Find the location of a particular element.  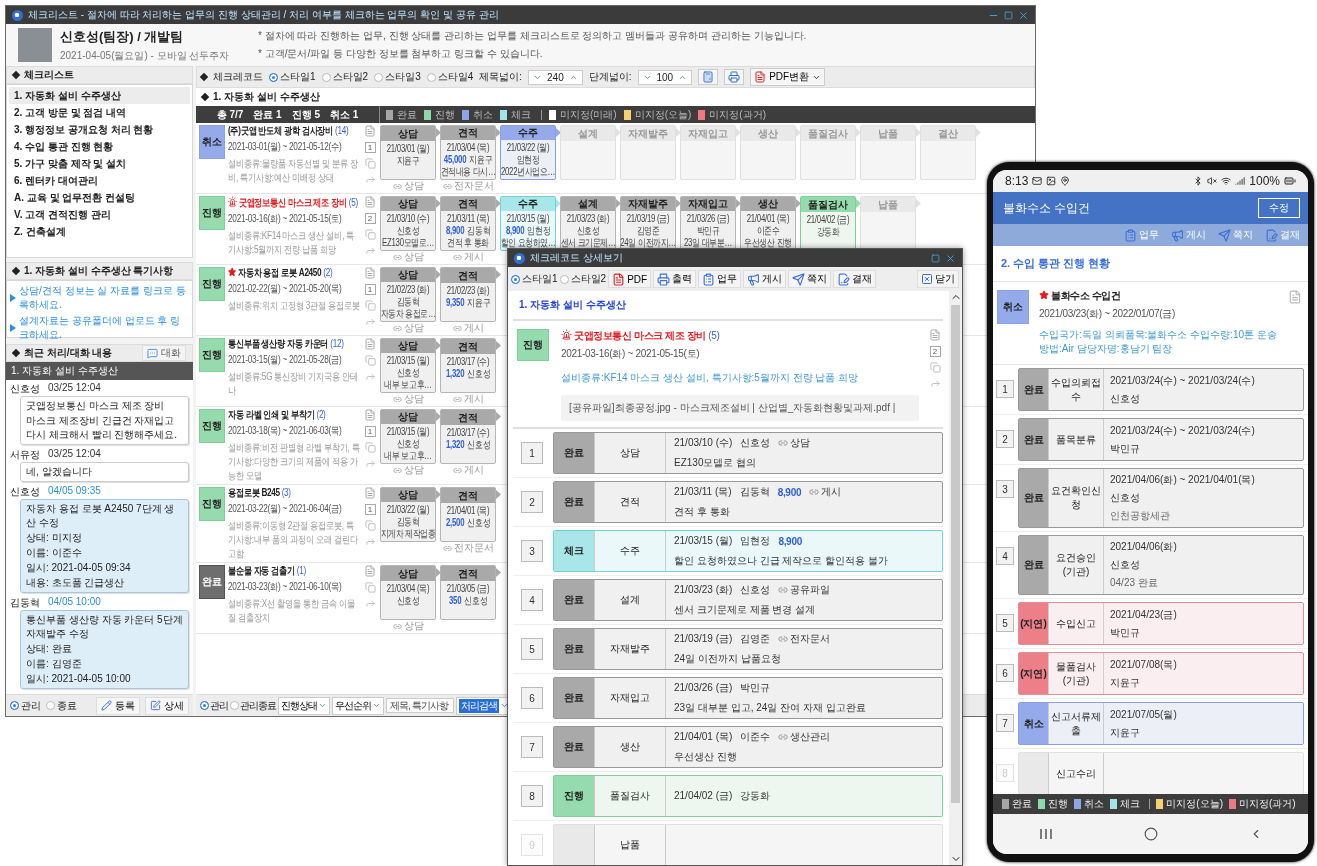

step-card: 견적 21/02/23 (화) 9,350 지윤구 is located at coordinates (468, 294).